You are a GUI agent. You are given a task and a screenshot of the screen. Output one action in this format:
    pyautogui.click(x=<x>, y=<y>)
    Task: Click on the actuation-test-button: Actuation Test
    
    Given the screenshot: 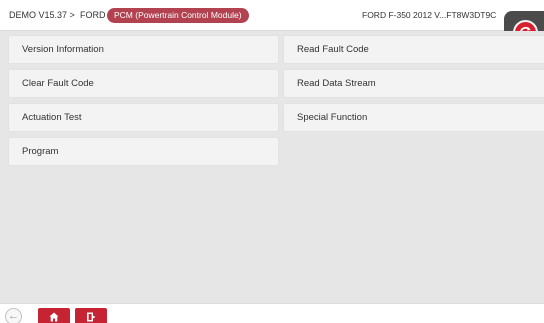 What is the action you would take?
    pyautogui.click(x=143, y=117)
    